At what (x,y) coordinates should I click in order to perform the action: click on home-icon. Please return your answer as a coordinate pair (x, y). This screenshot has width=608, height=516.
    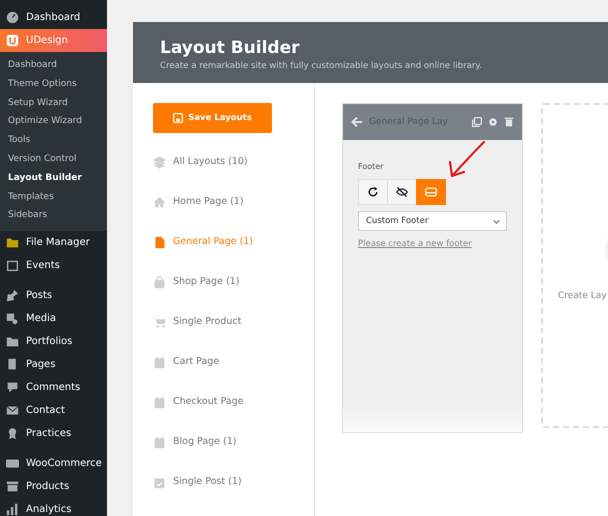
    Looking at the image, I should click on (159, 202).